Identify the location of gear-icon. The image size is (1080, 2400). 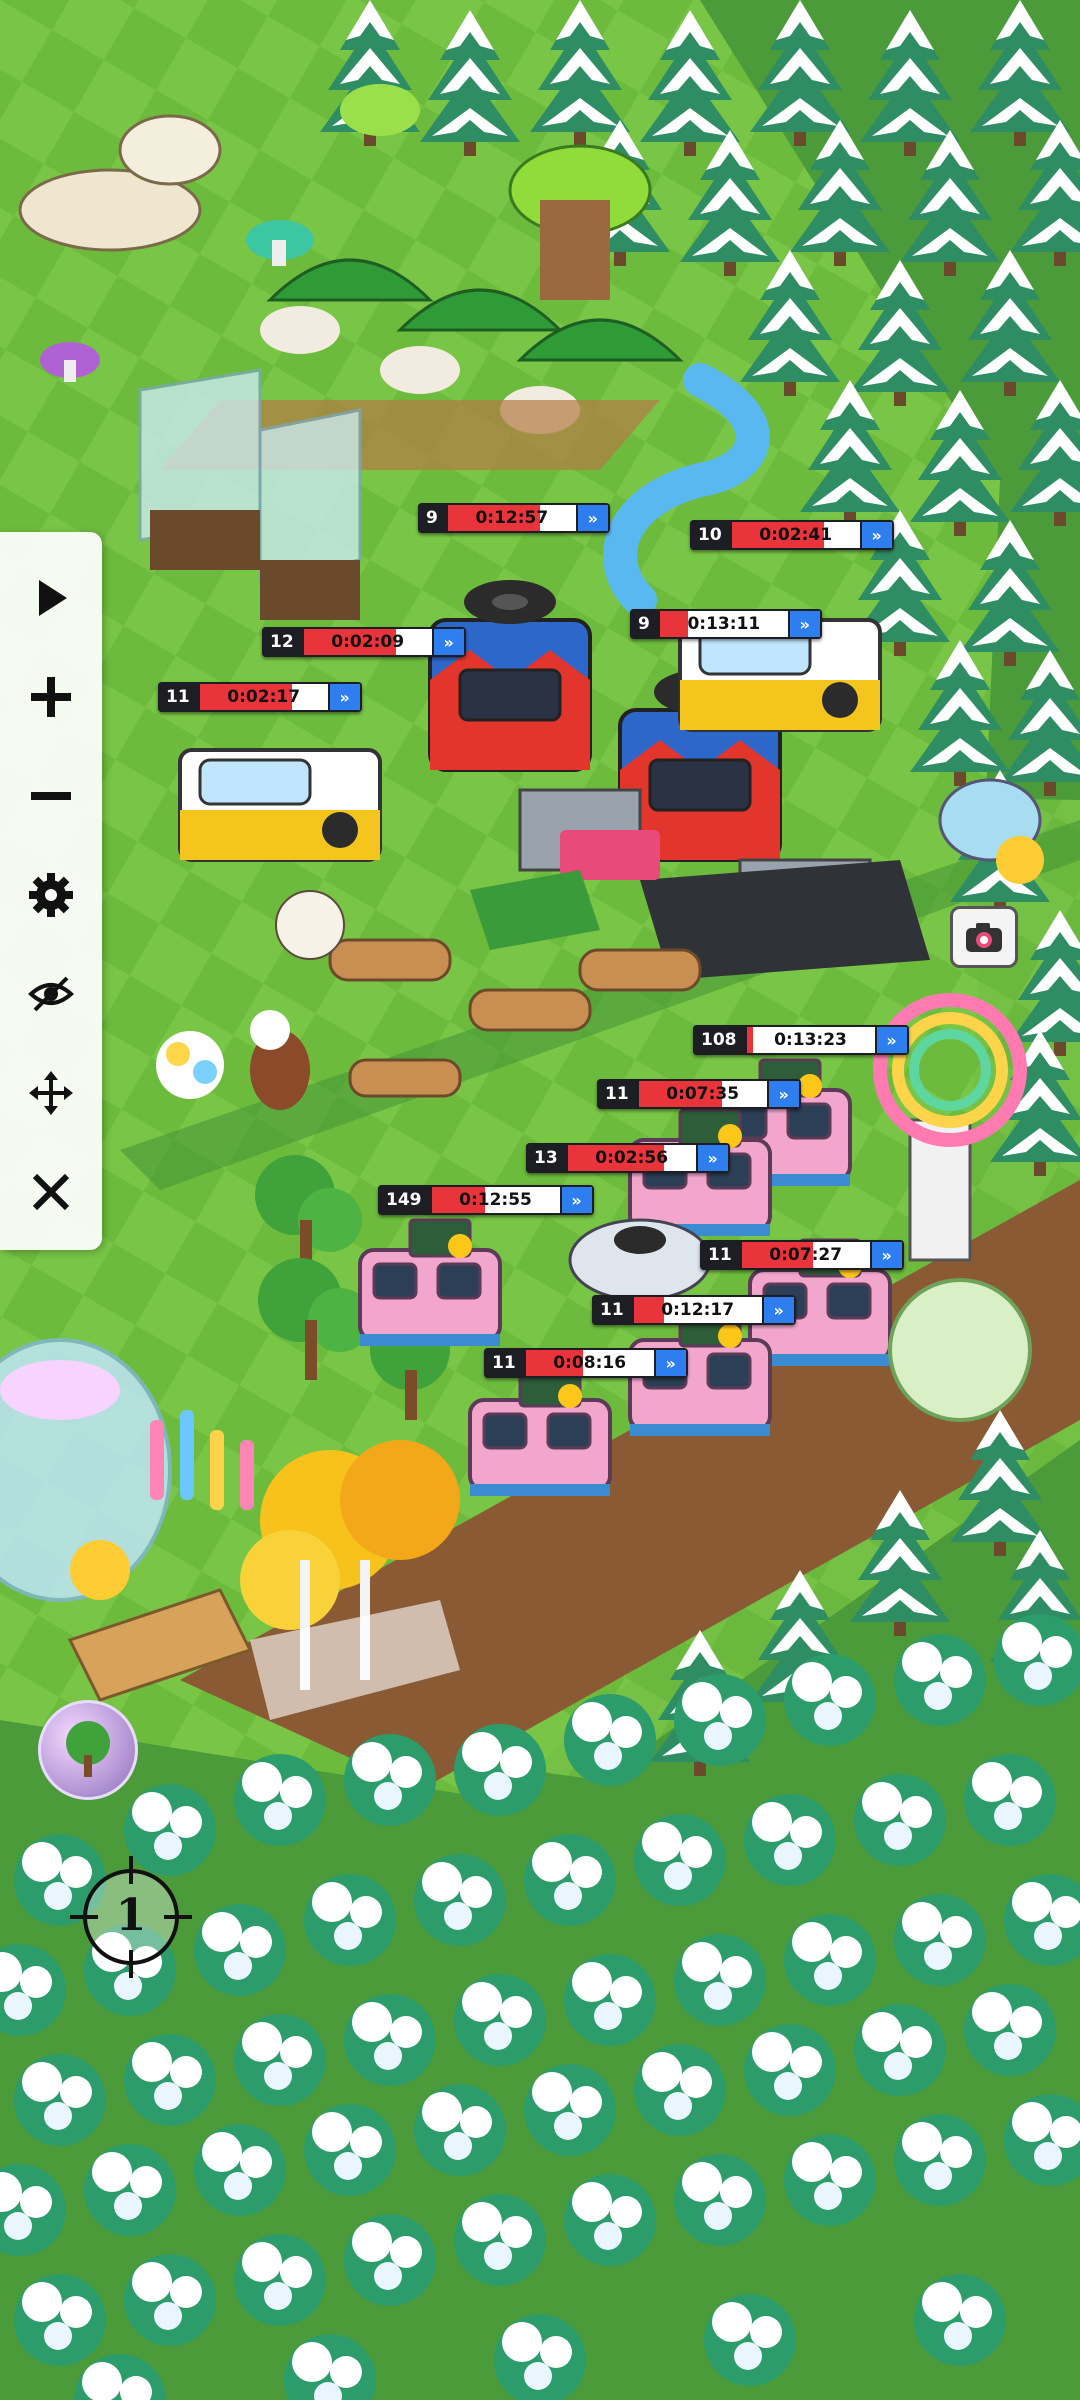
(51, 895).